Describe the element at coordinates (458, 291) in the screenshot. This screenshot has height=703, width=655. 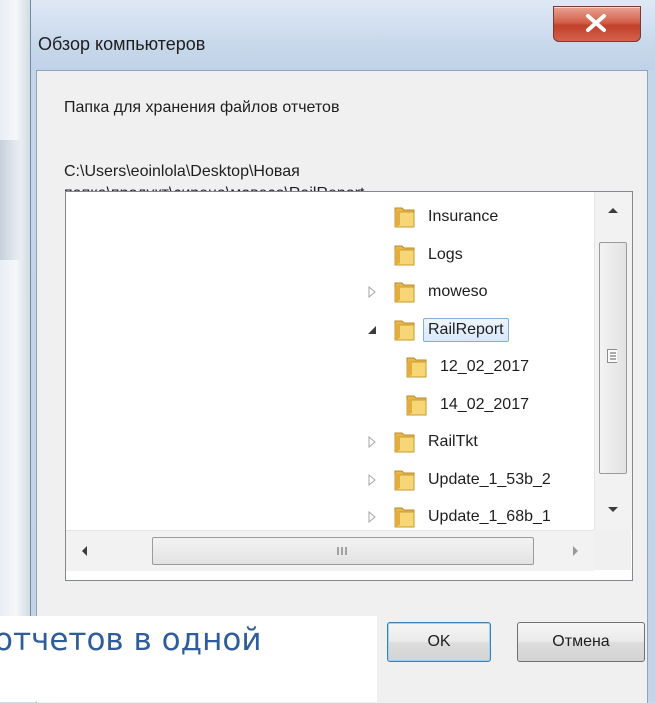
I see `tree-item-label: moweso` at that location.